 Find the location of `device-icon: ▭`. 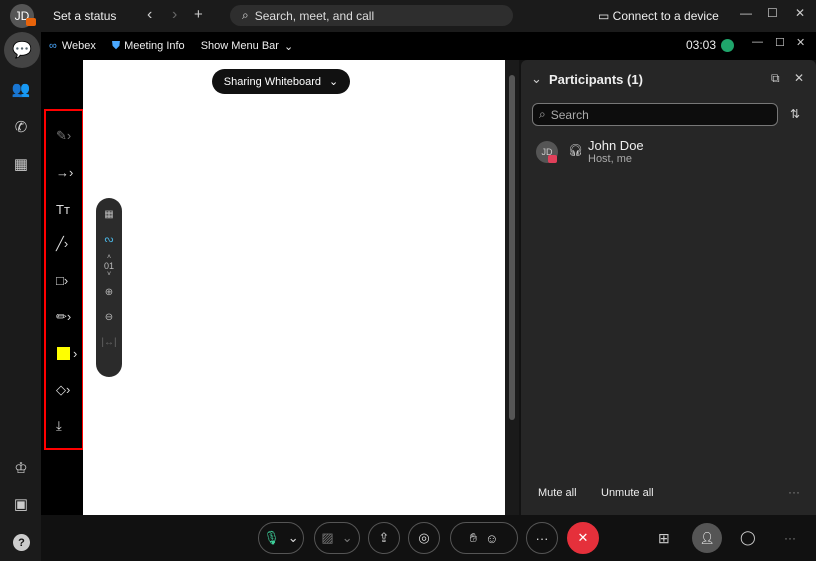

device-icon: ▭ is located at coordinates (605, 16).